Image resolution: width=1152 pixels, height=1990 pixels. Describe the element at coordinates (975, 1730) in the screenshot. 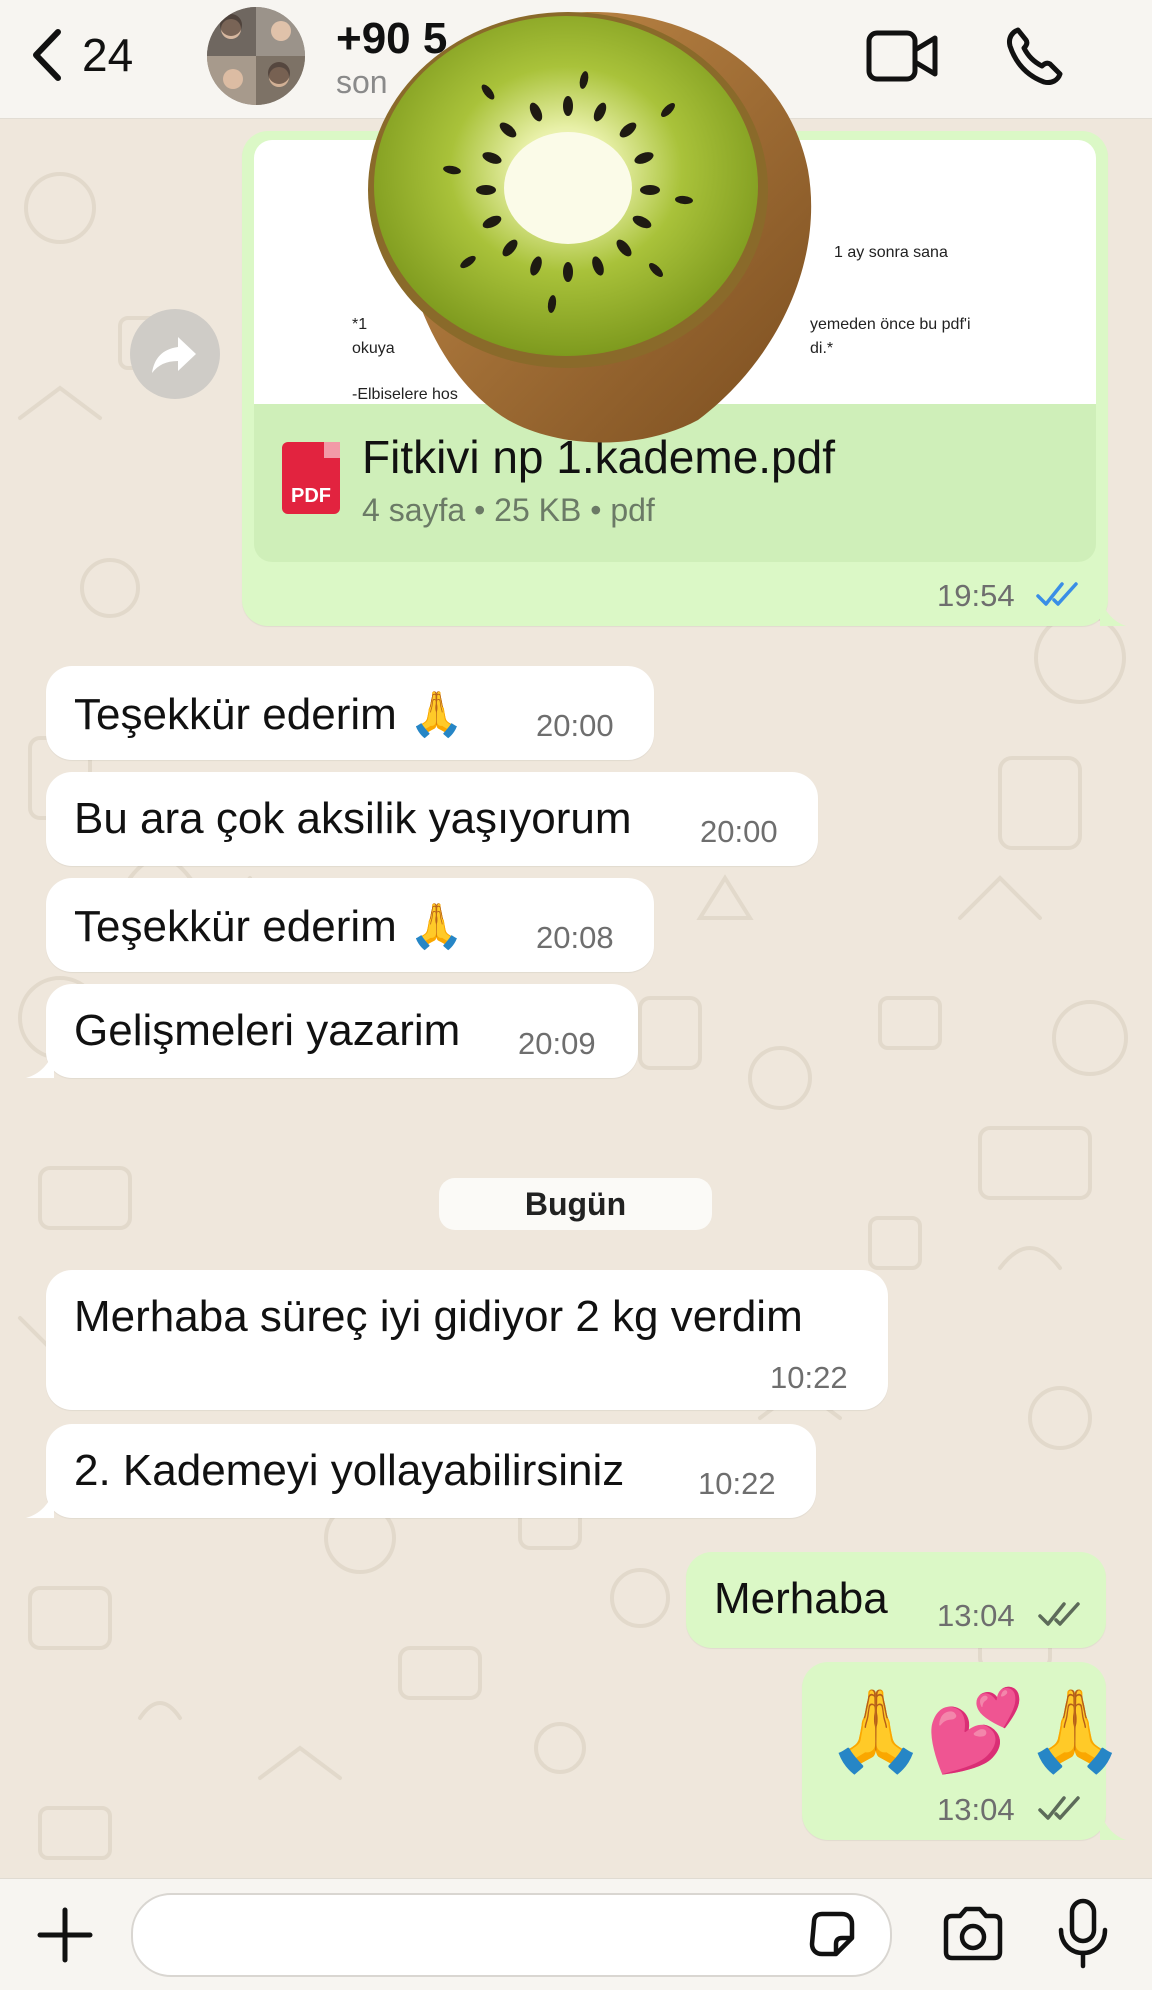

I see `emoji-message: 🙏💕🙏` at that location.